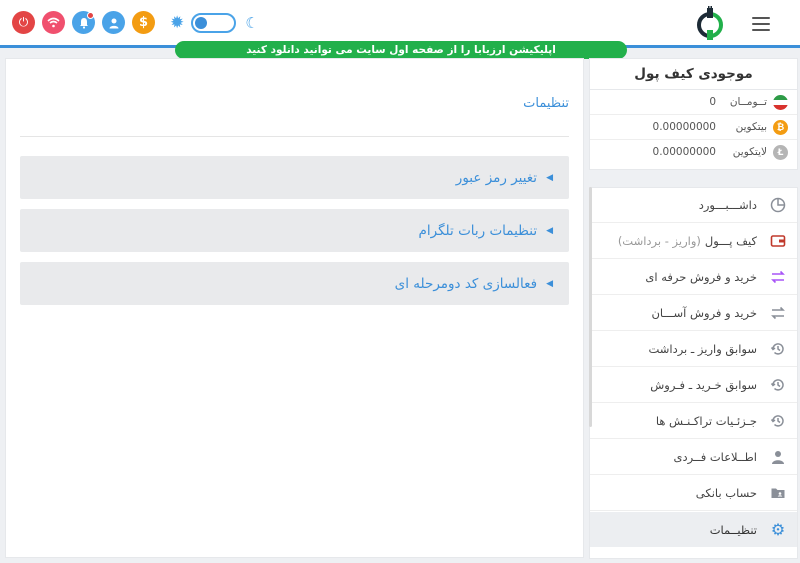  What do you see at coordinates (496, 177) in the screenshot?
I see `accordion-label: تغییر رمز عبور` at bounding box center [496, 177].